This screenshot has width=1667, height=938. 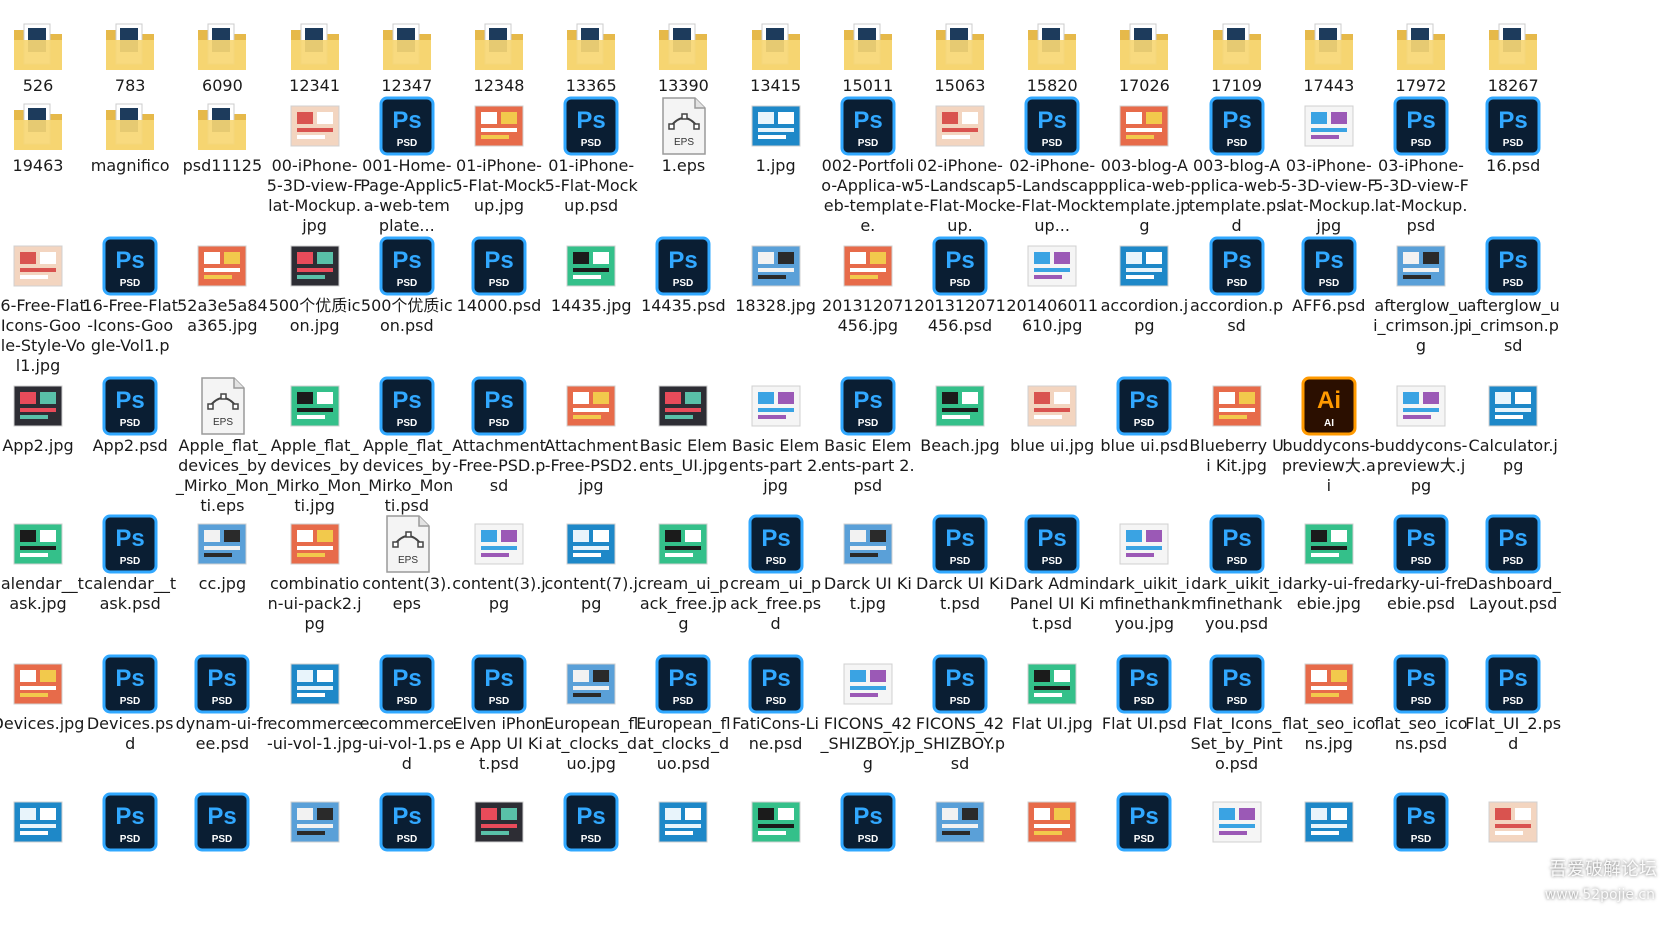 What do you see at coordinates (1237, 169) in the screenshot?
I see `file-item: Ps PSD 003-blog-Applica-web-template.psd` at bounding box center [1237, 169].